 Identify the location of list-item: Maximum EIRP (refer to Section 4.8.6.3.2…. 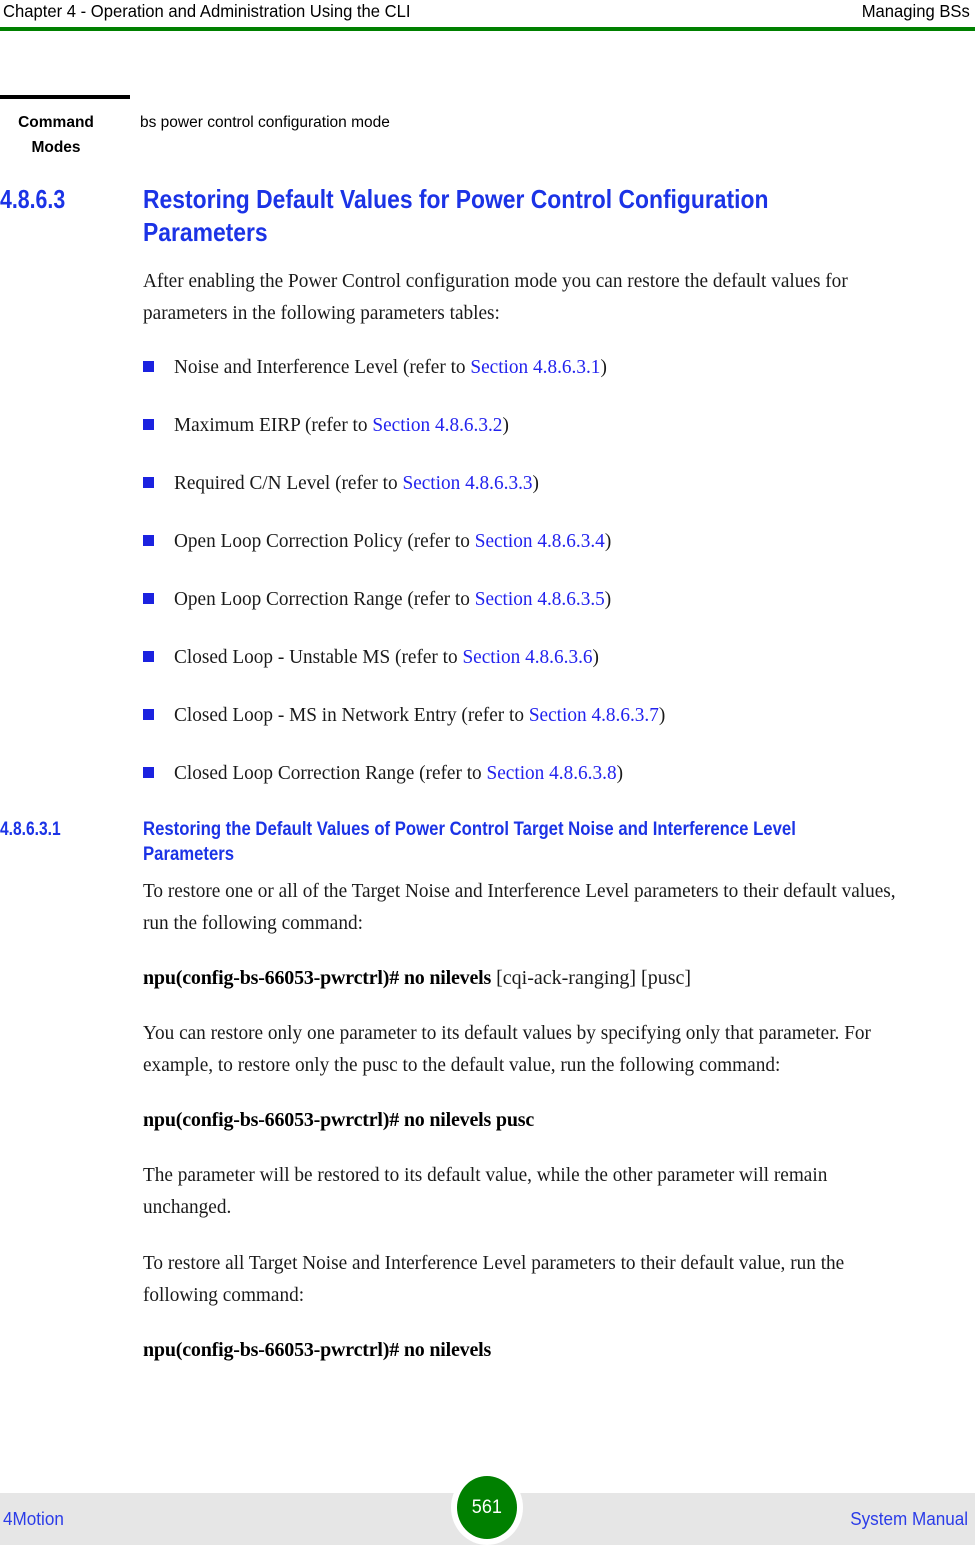
(551, 425).